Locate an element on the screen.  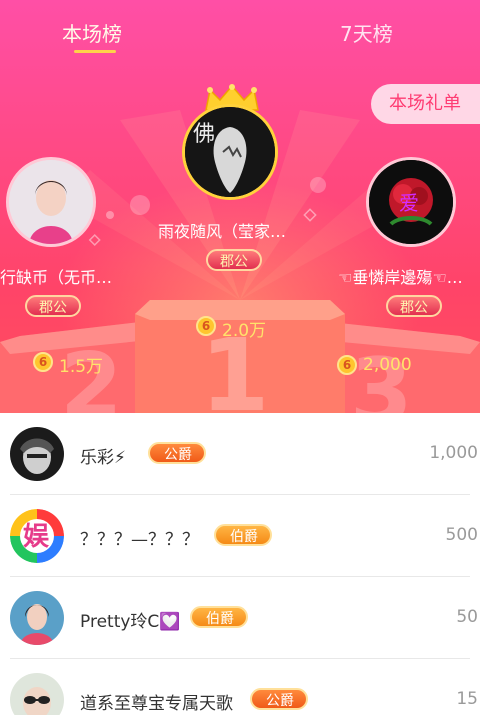
third-place-rank-badge: 郡公 is located at coordinates (414, 306).